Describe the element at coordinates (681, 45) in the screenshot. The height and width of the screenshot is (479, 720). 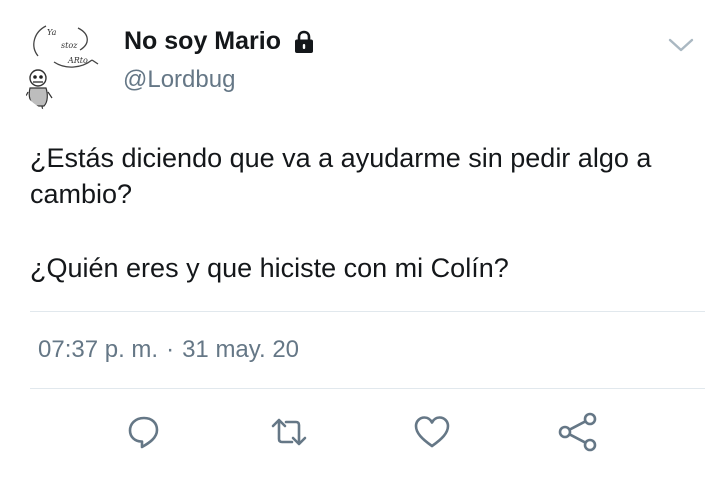
I see `chevron-down-icon` at that location.